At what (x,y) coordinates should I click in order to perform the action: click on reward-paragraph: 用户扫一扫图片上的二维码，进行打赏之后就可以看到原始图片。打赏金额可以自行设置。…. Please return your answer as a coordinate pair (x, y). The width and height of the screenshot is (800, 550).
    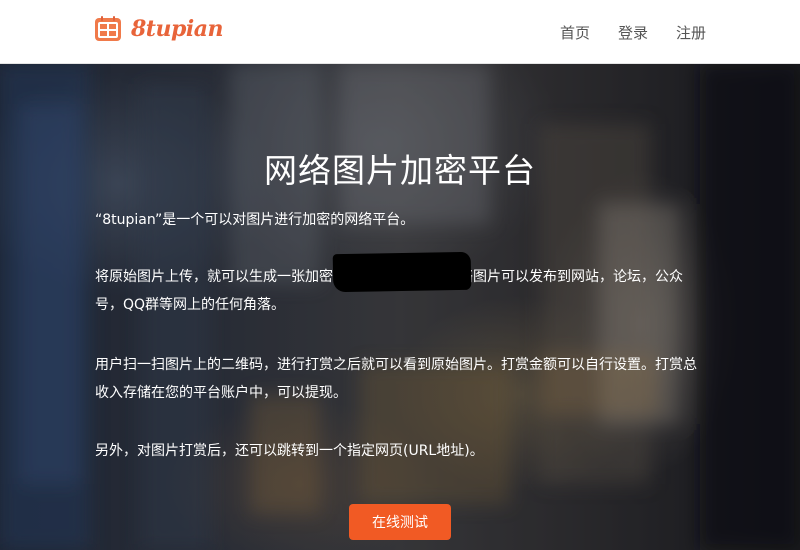
    Looking at the image, I should click on (396, 379).